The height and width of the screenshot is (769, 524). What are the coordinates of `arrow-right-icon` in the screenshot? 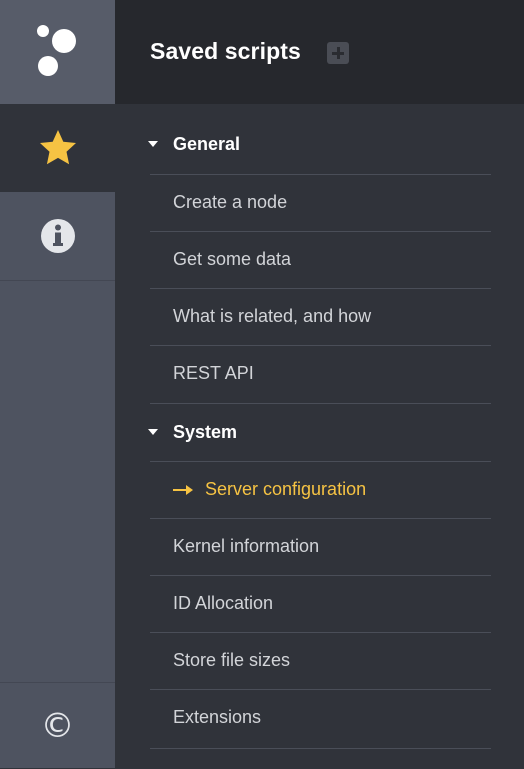 It's located at (183, 490).